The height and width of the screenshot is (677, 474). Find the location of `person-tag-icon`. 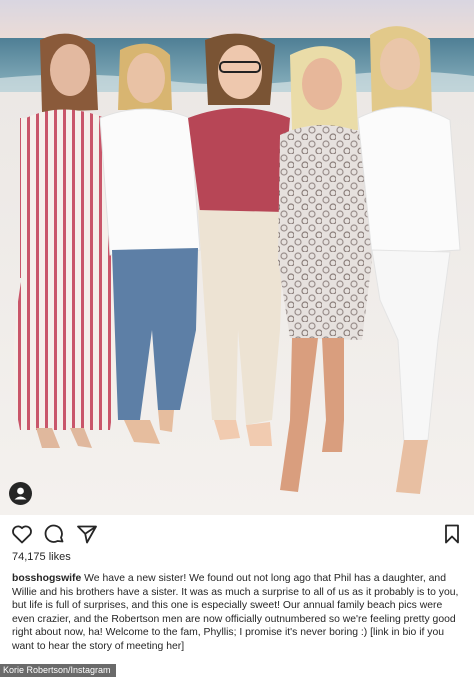

person-tag-icon is located at coordinates (20, 493).